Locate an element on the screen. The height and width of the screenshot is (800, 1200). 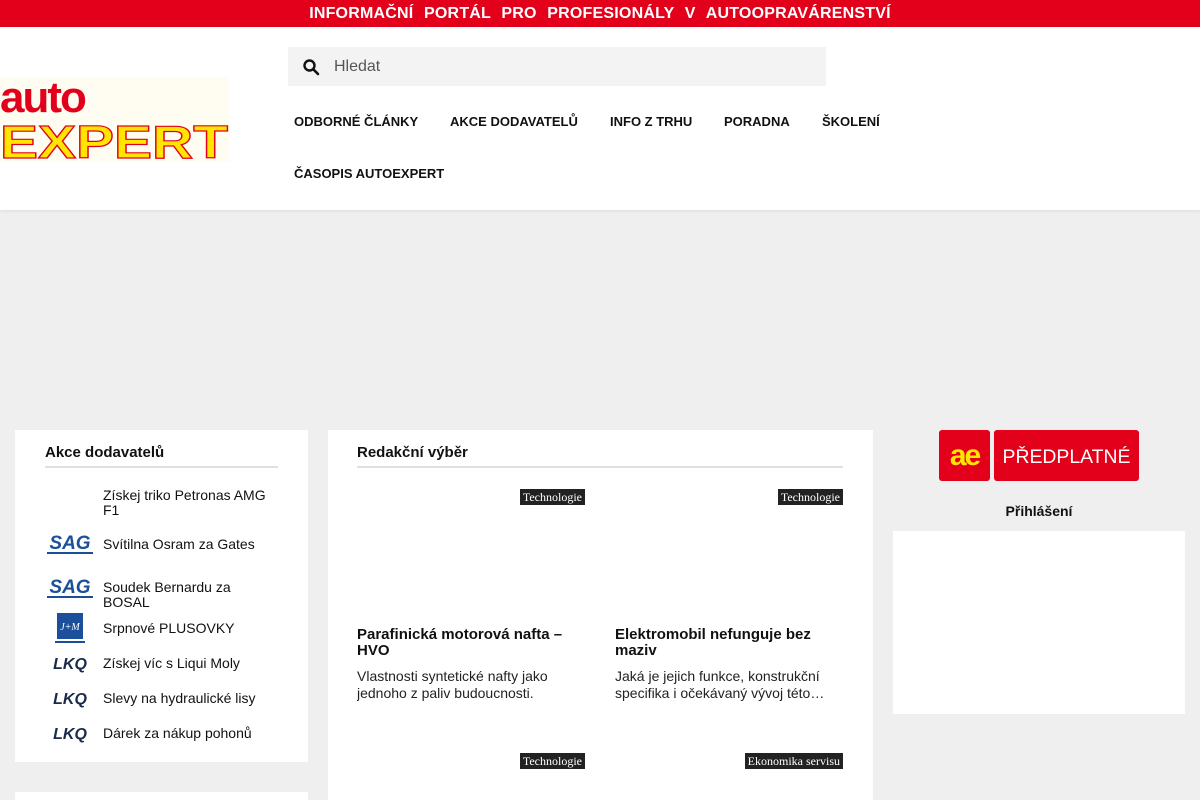
redakce-widget-title: Redakční výběr is located at coordinates (412, 452).